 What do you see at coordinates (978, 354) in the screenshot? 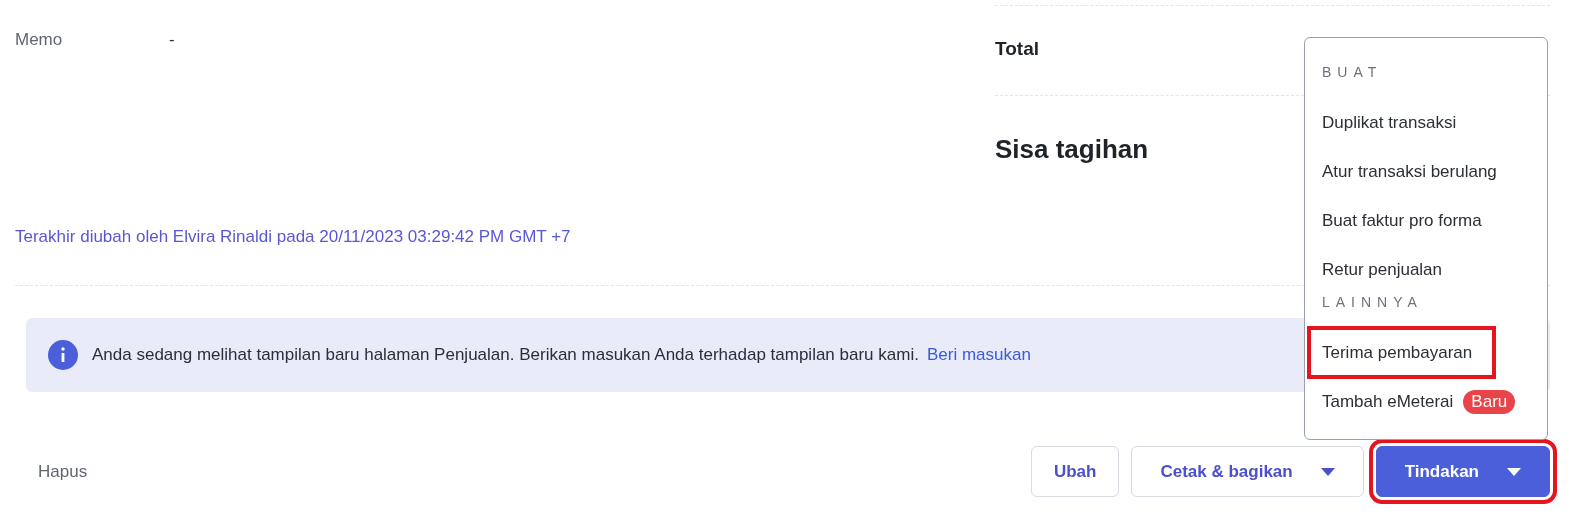
I see `feedback-link: Beri masukan` at bounding box center [978, 354].